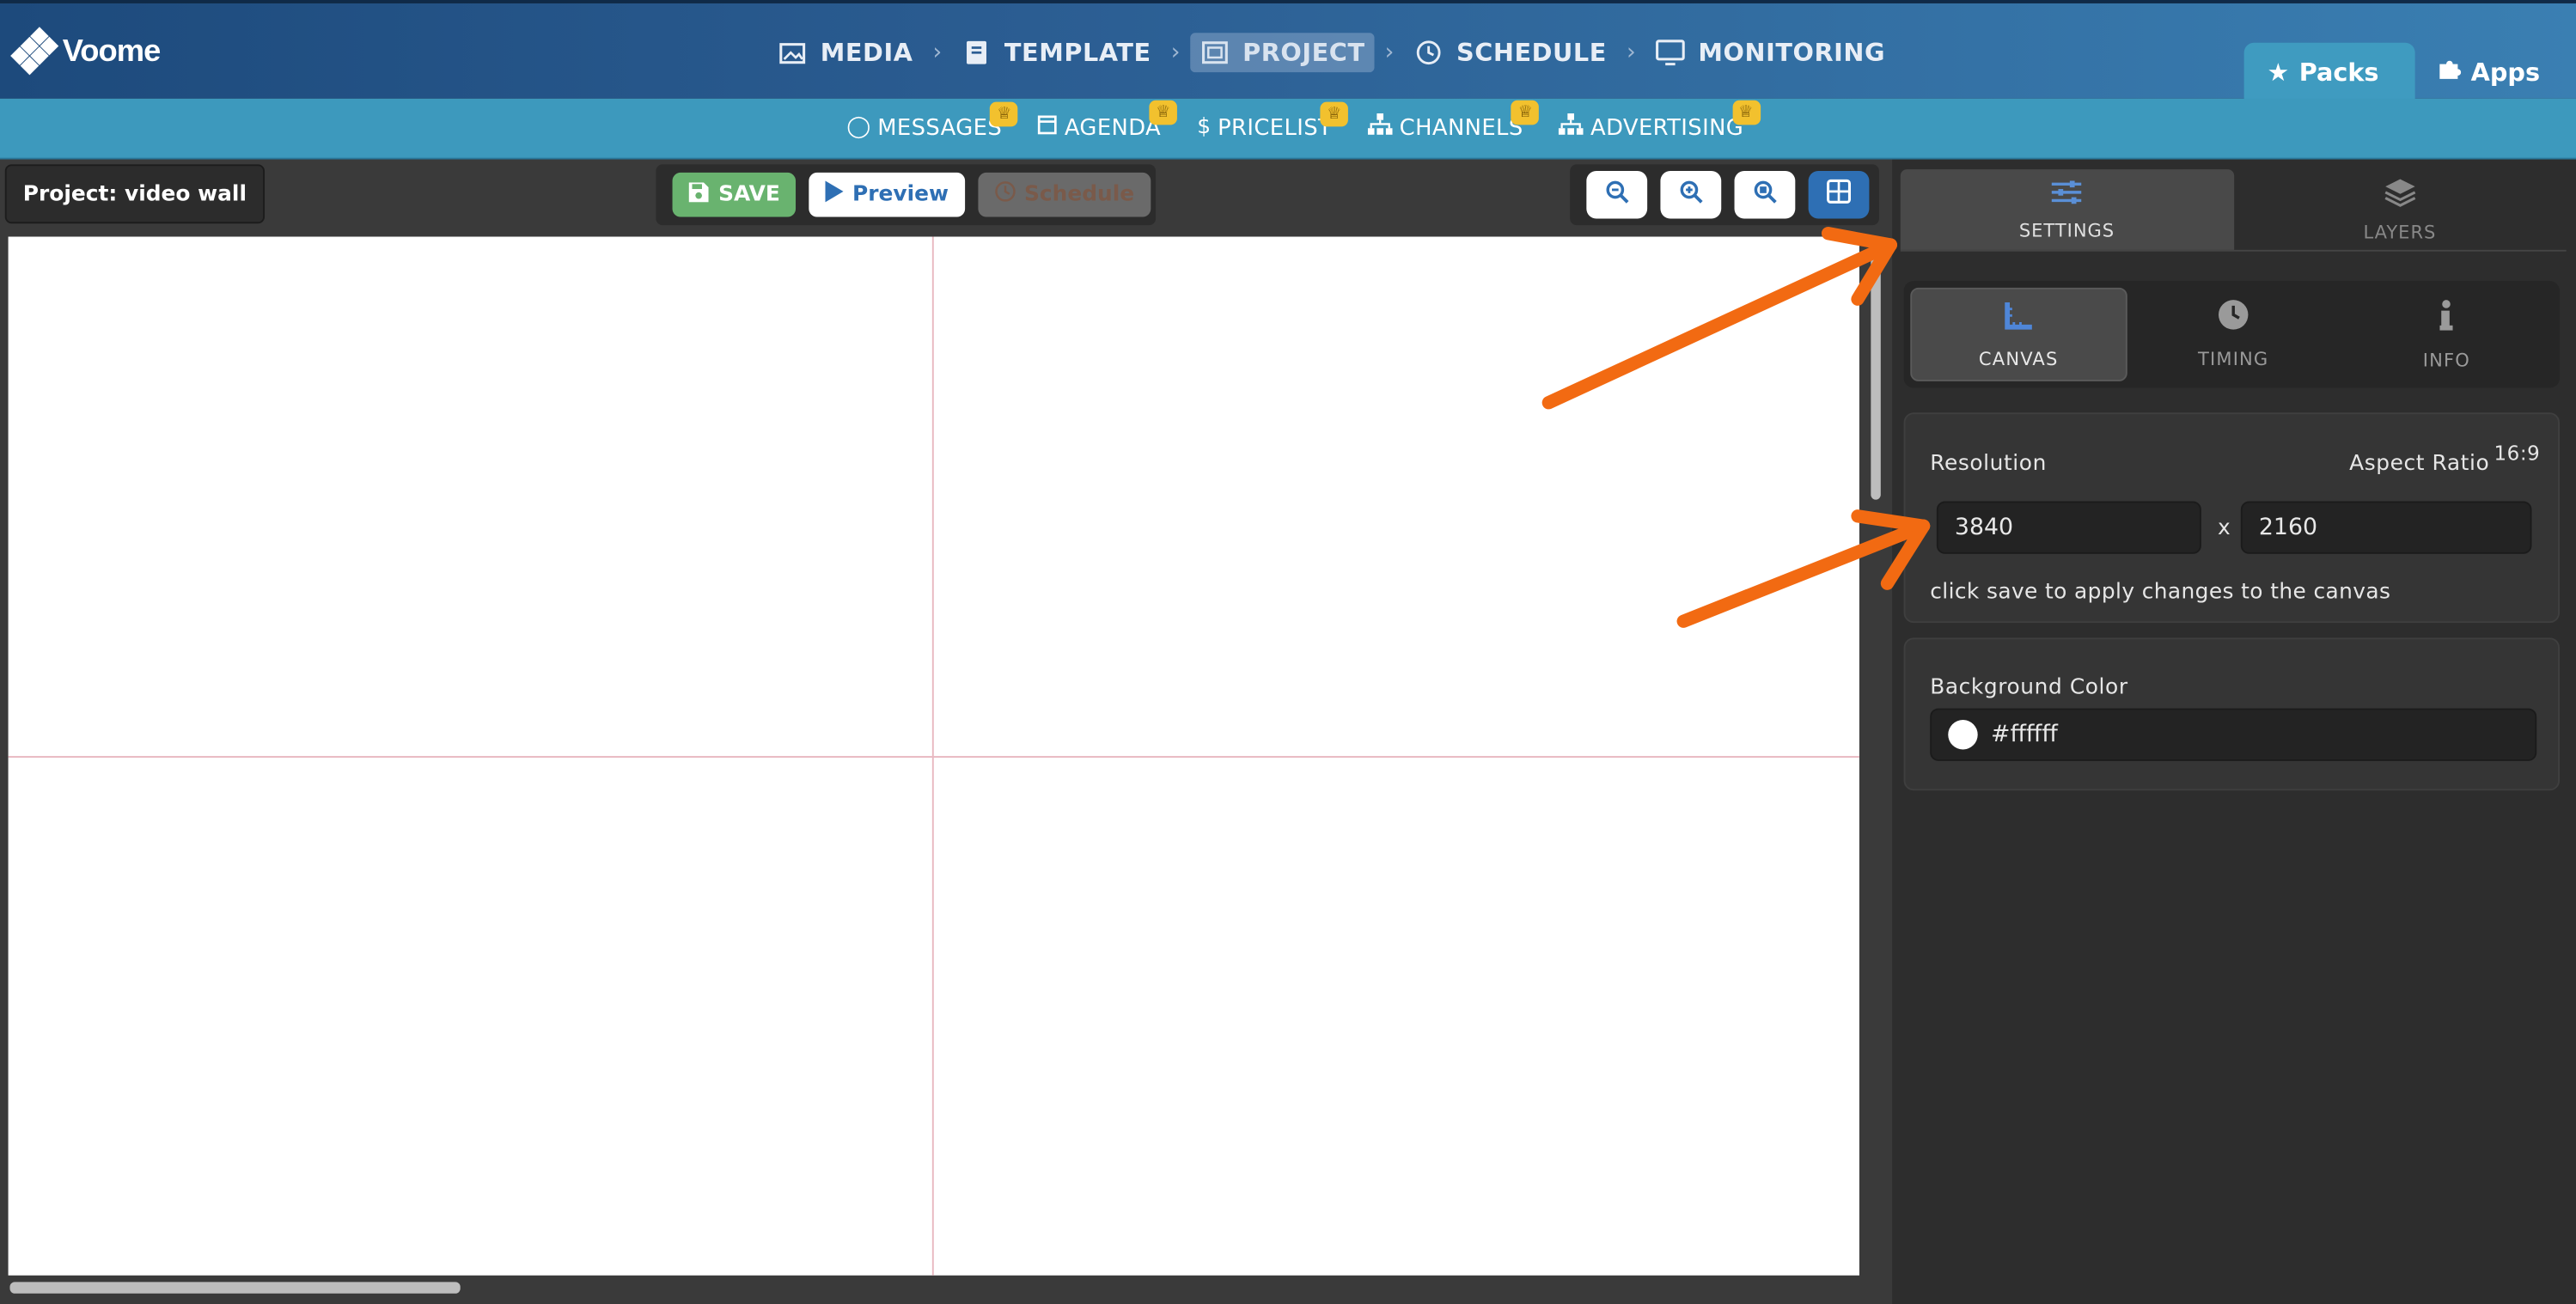  What do you see at coordinates (1724, 195) in the screenshot?
I see `zoom-controls` at bounding box center [1724, 195].